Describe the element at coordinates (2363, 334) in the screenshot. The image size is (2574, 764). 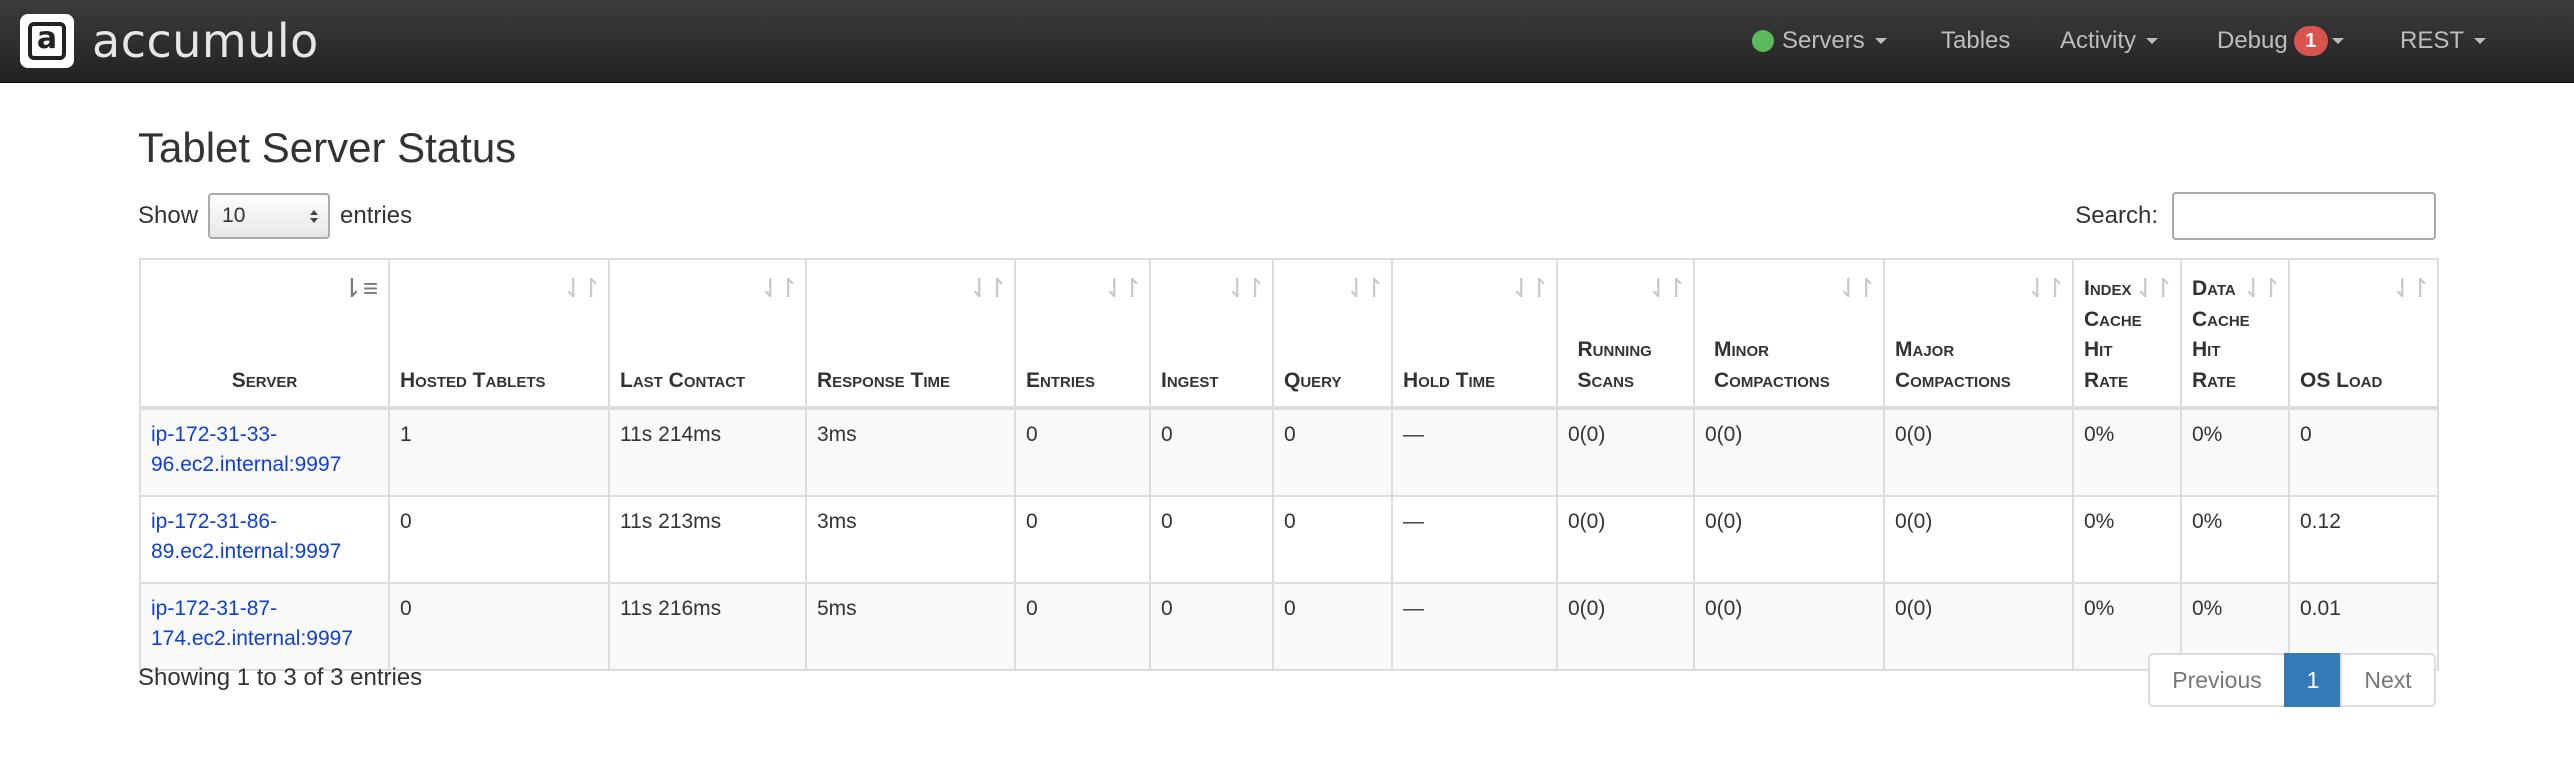
I see `header-os-load: ⇃↾ OS Load` at that location.